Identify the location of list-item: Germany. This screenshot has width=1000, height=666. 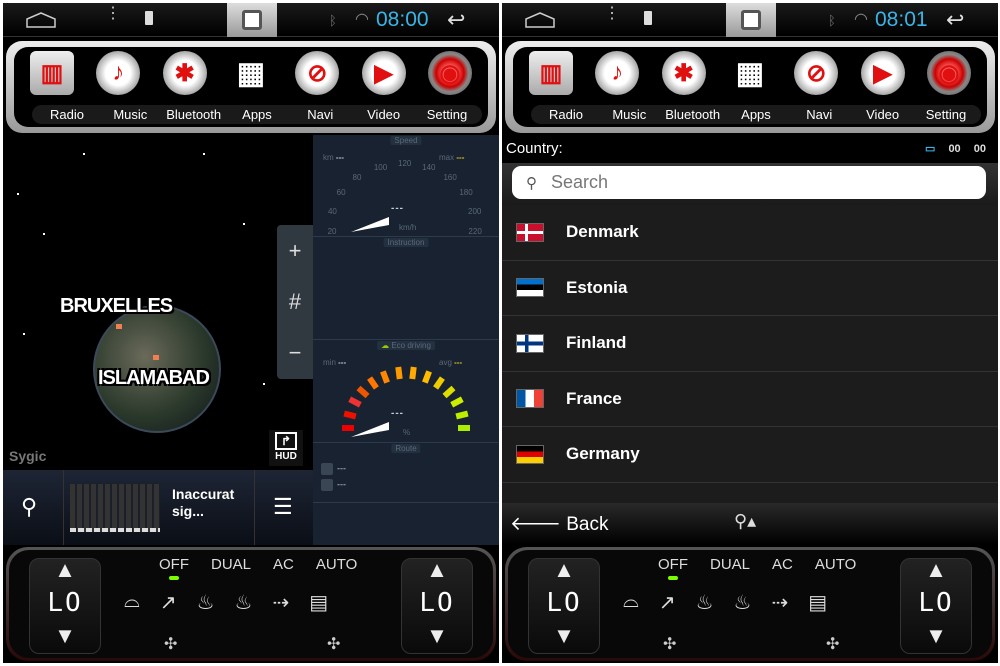
(750, 455).